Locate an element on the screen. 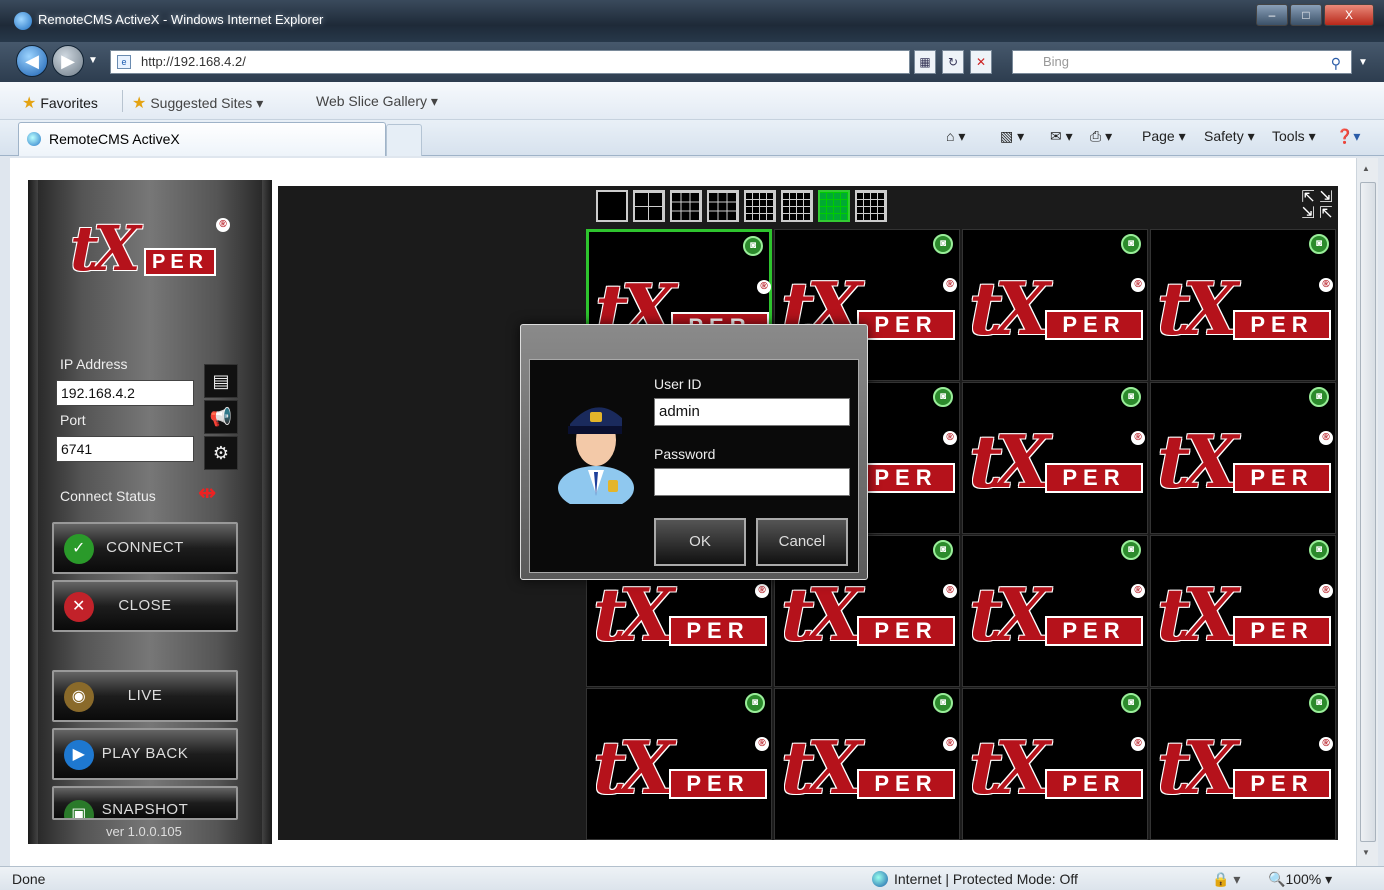  layout-4-button is located at coordinates (723, 206).